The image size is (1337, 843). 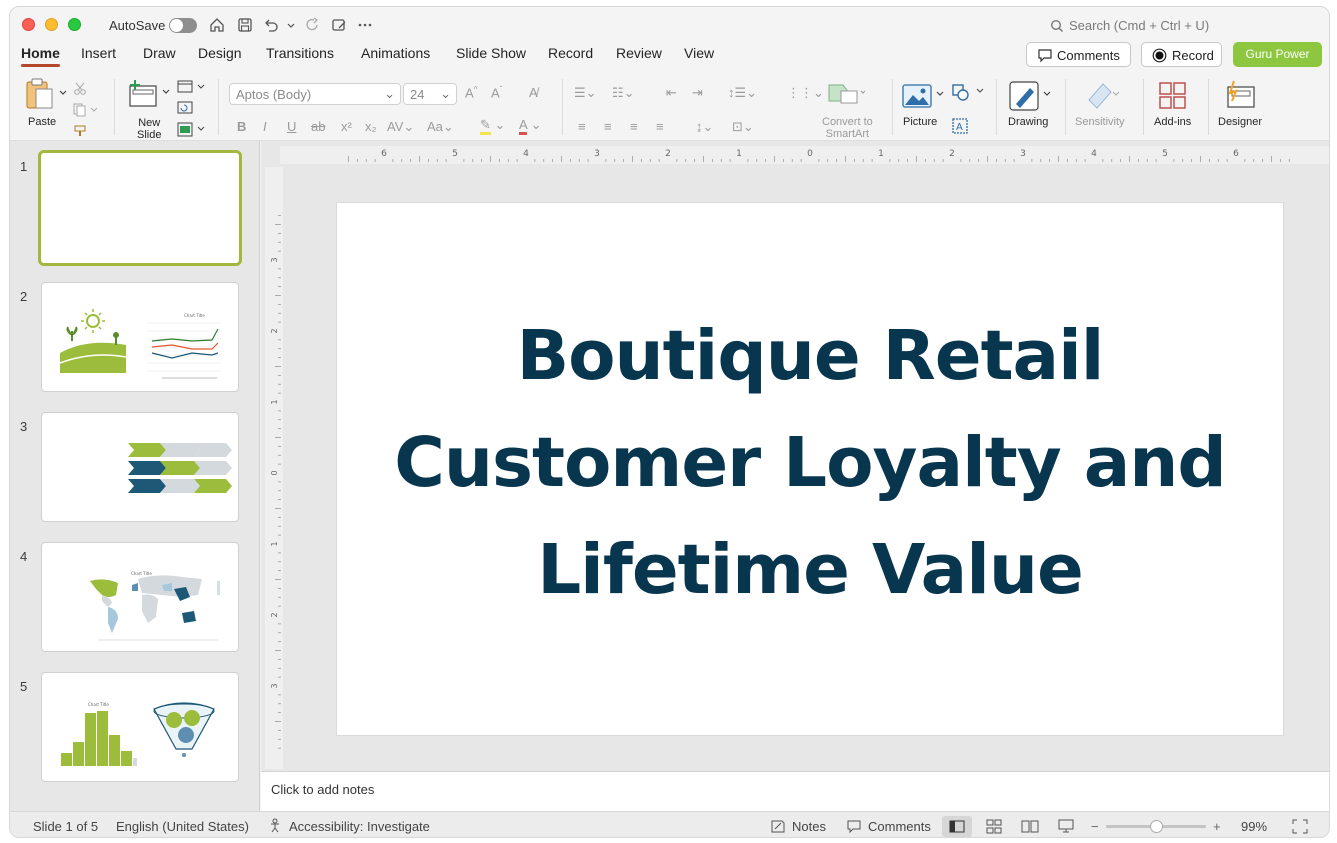 What do you see at coordinates (1066, 826) in the screenshot?
I see `slide-show-icon` at bounding box center [1066, 826].